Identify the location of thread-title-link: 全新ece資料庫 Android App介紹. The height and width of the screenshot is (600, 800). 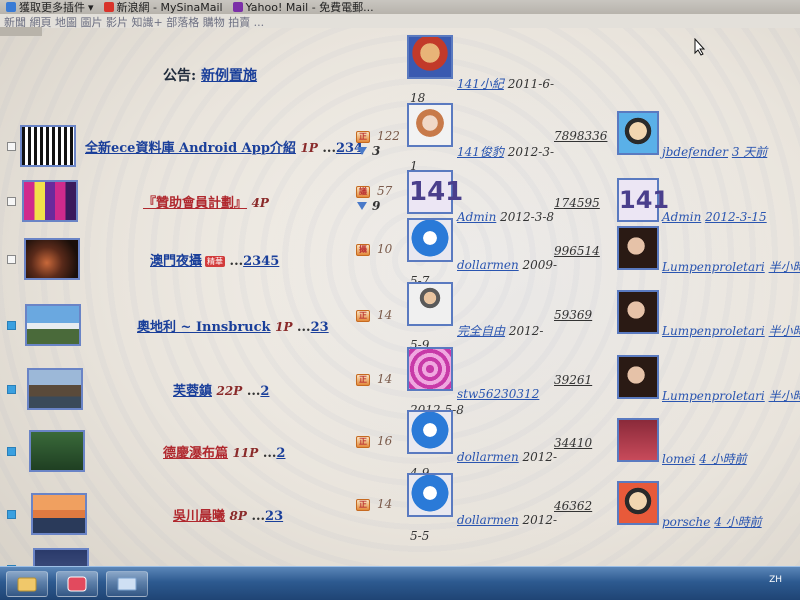
(190, 148).